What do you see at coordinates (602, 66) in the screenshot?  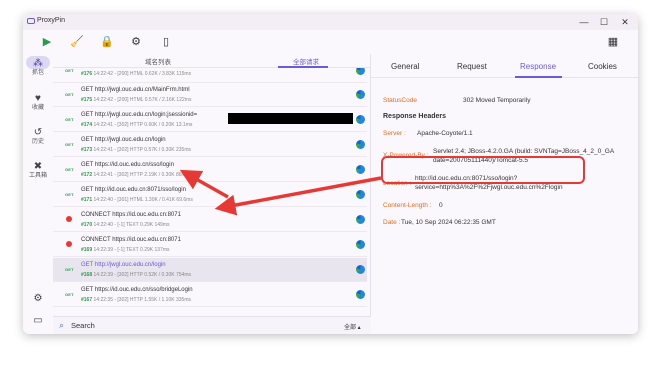 I see `tab-cookies: Cookies` at bounding box center [602, 66].